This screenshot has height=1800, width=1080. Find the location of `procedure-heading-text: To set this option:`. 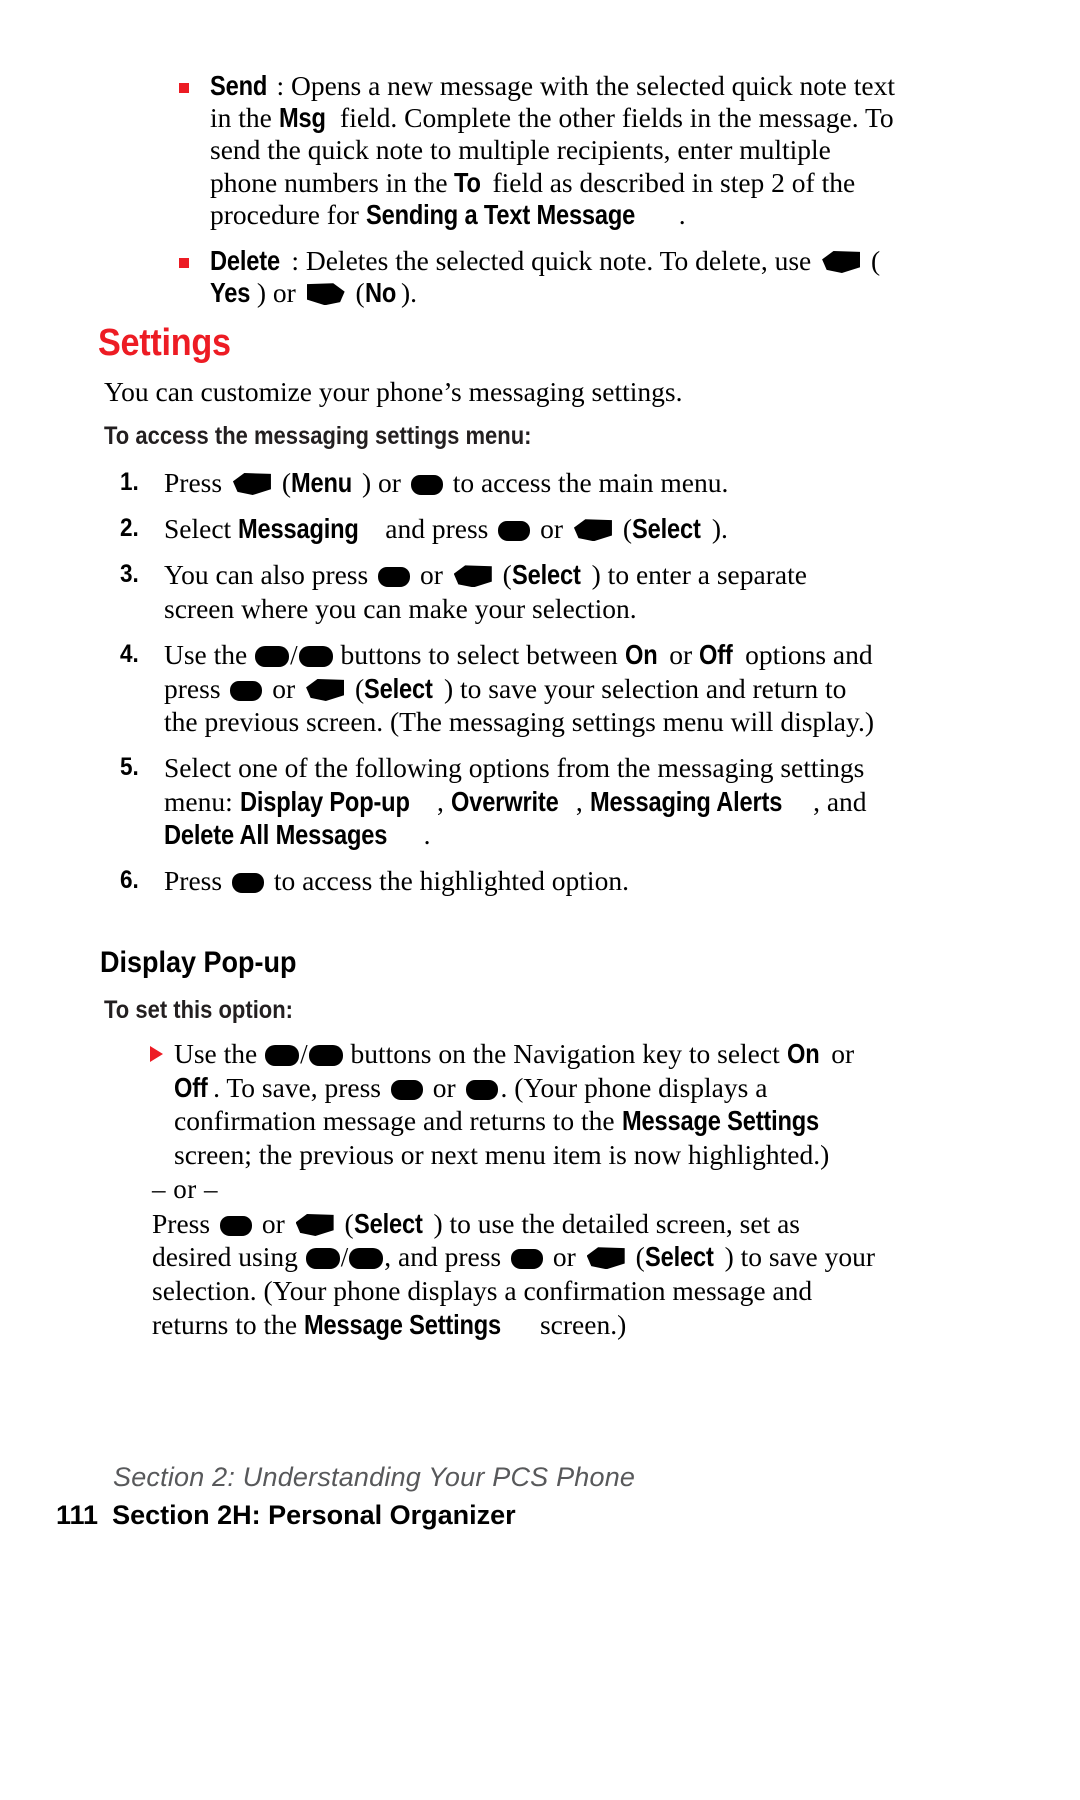

procedure-heading-text: To set this option: is located at coordinates (199, 1010).